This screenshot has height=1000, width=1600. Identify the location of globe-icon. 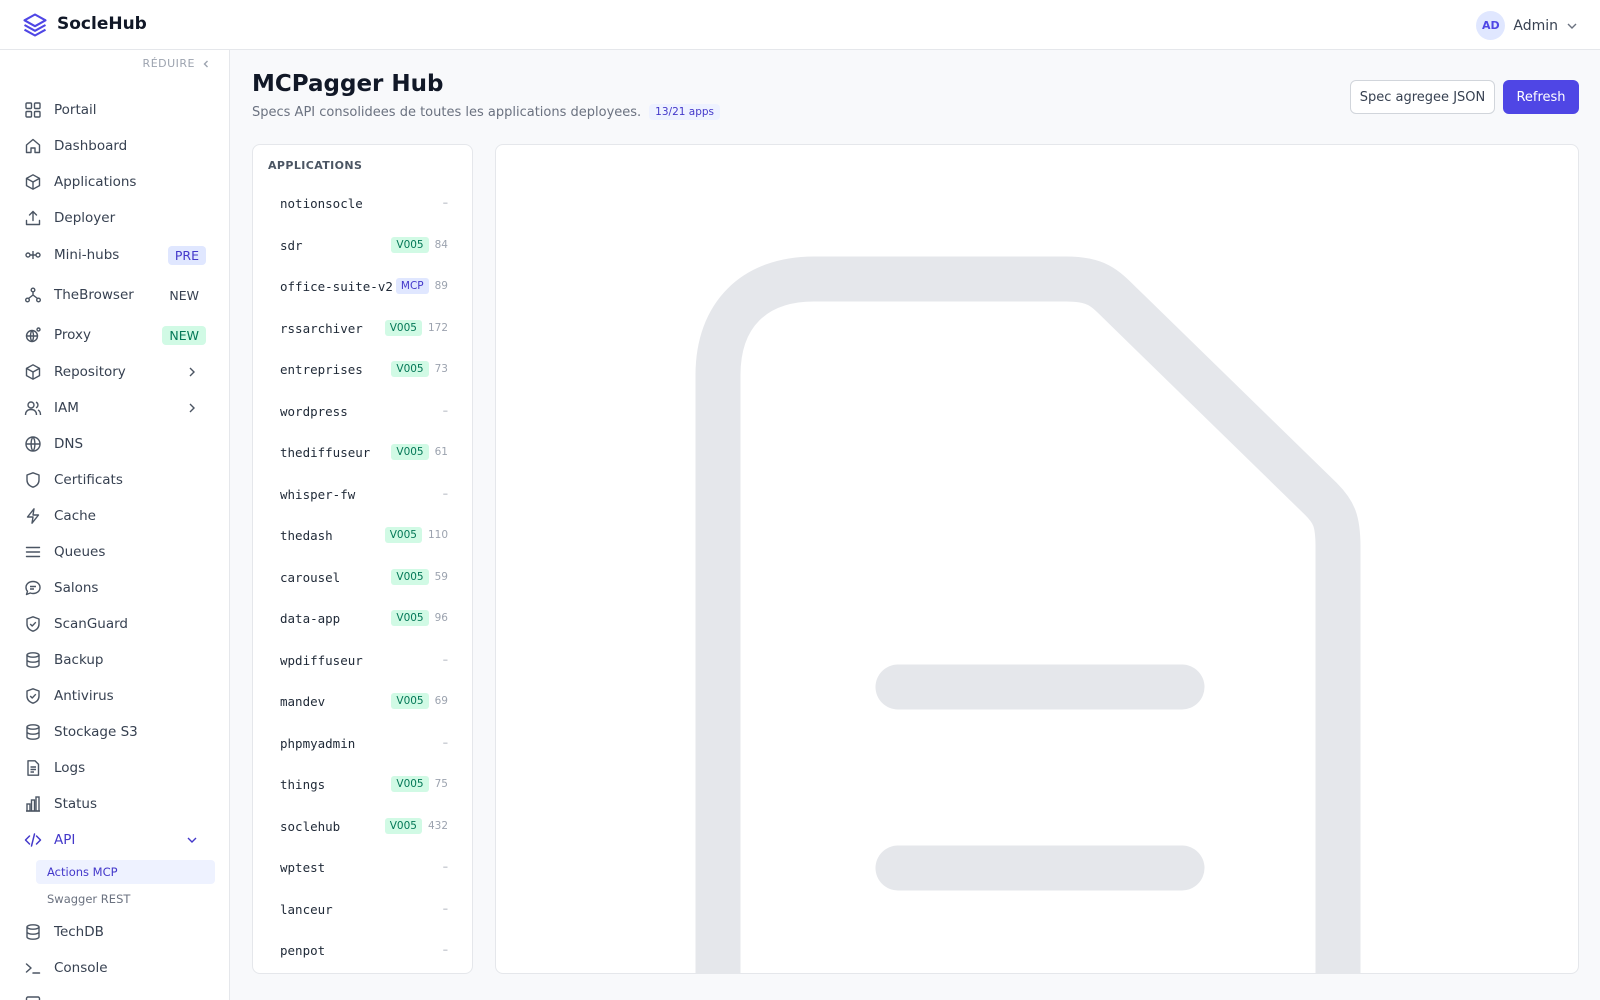
(33, 444).